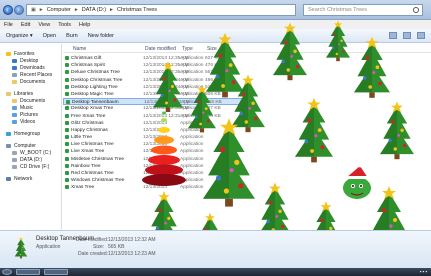 This screenshot has height=276, width=431. I want to click on nav-libraries: Libraries, so click(30, 93).